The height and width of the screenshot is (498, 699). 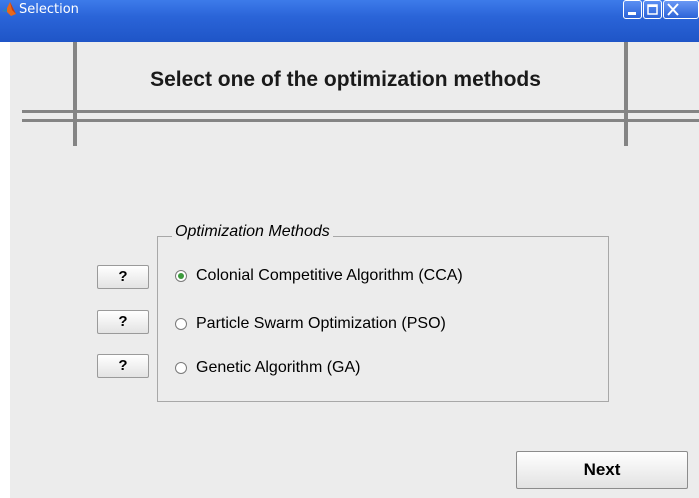 I want to click on matlab-icon, so click(x=9, y=9).